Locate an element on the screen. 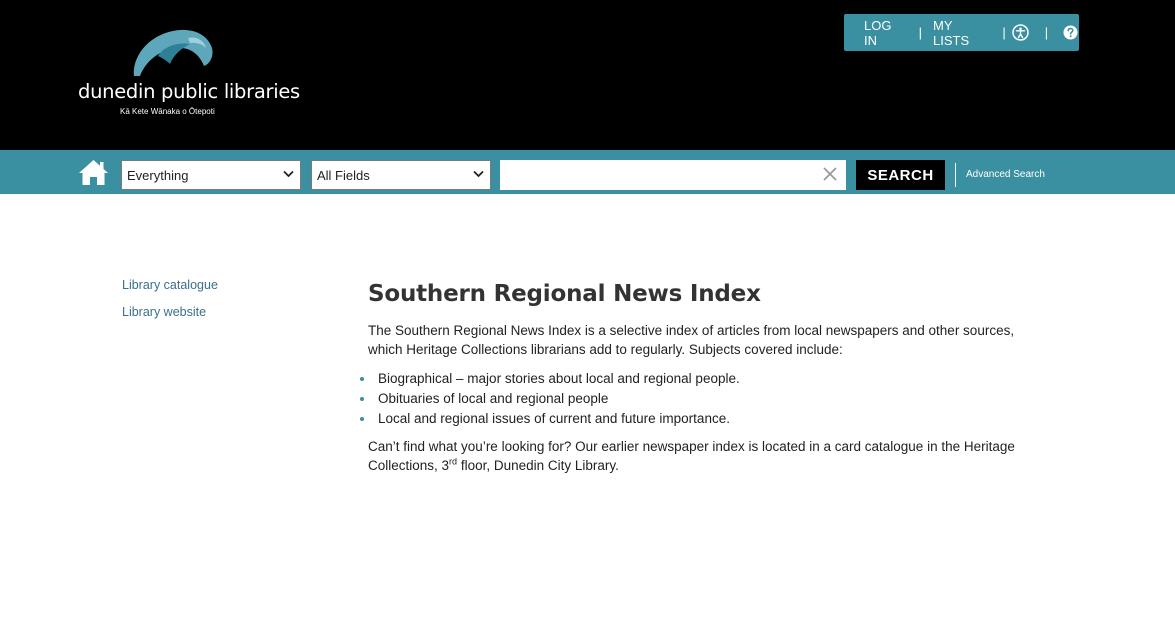 The width and height of the screenshot is (1175, 625). user-links-bar: LOG IN | MY LISTS | | is located at coordinates (961, 32).